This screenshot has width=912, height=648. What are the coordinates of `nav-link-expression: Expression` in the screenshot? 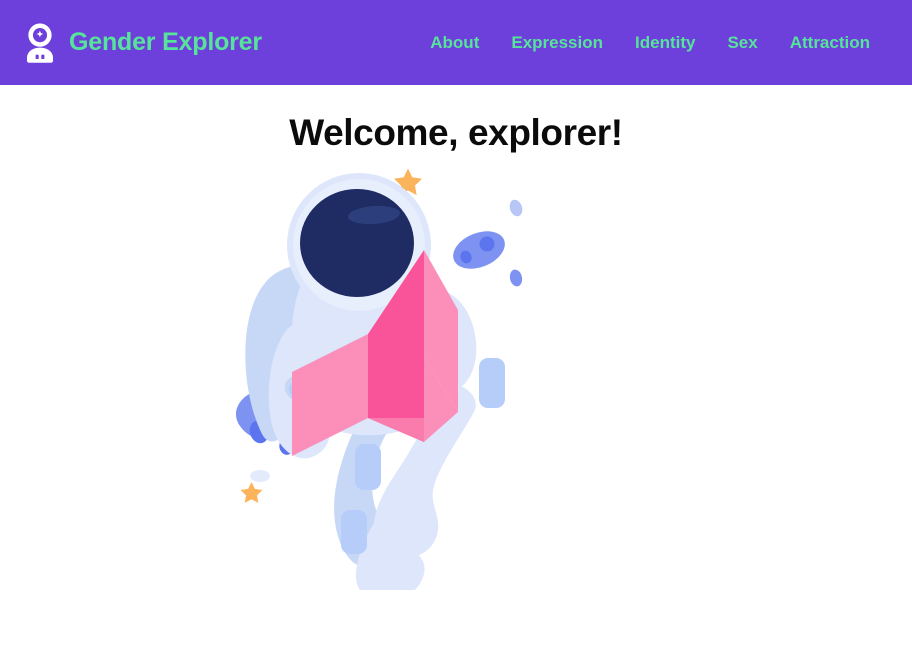 It's located at (557, 43).